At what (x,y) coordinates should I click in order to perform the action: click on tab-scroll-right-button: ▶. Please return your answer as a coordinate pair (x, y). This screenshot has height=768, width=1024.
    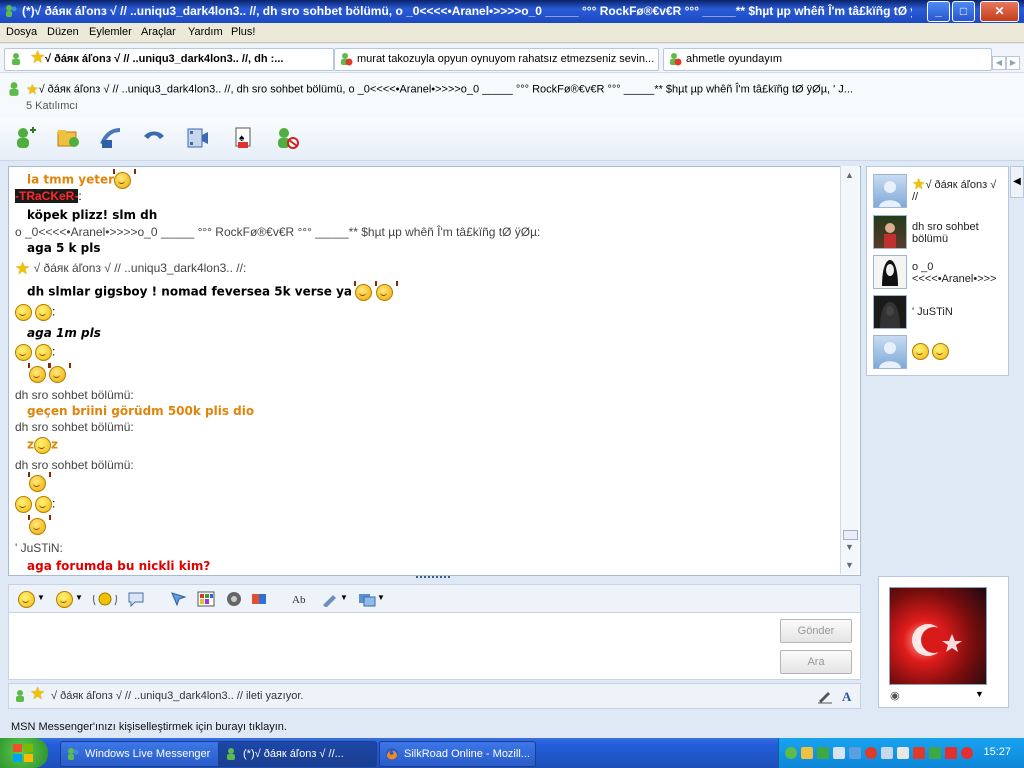
    Looking at the image, I should click on (1013, 63).